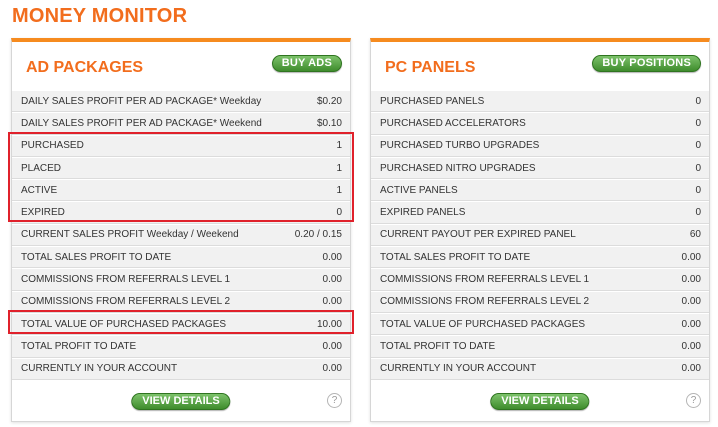 The height and width of the screenshot is (427, 718). Describe the element at coordinates (306, 63) in the screenshot. I see `buy-ads-button: BUY ADS` at that location.